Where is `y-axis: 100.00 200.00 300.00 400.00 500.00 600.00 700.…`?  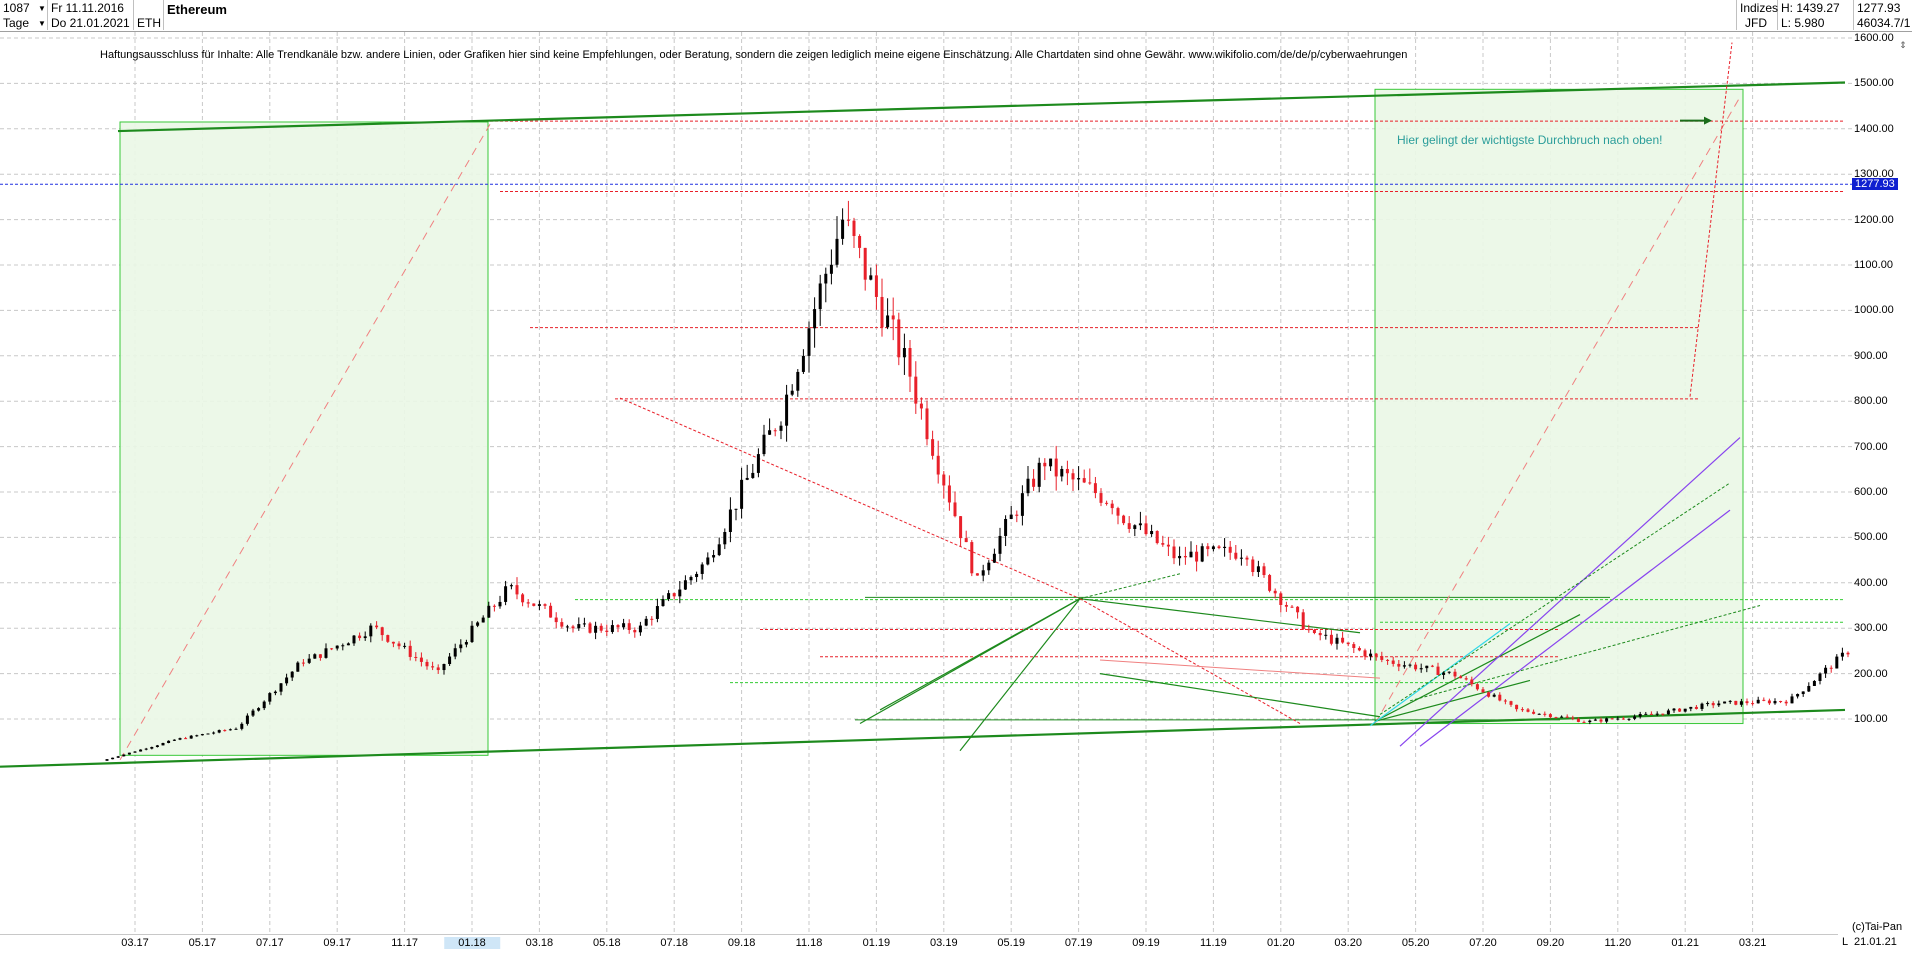
y-axis: 100.00 200.00 300.00 400.00 500.00 600.00 700.… is located at coordinates (1882, 476).